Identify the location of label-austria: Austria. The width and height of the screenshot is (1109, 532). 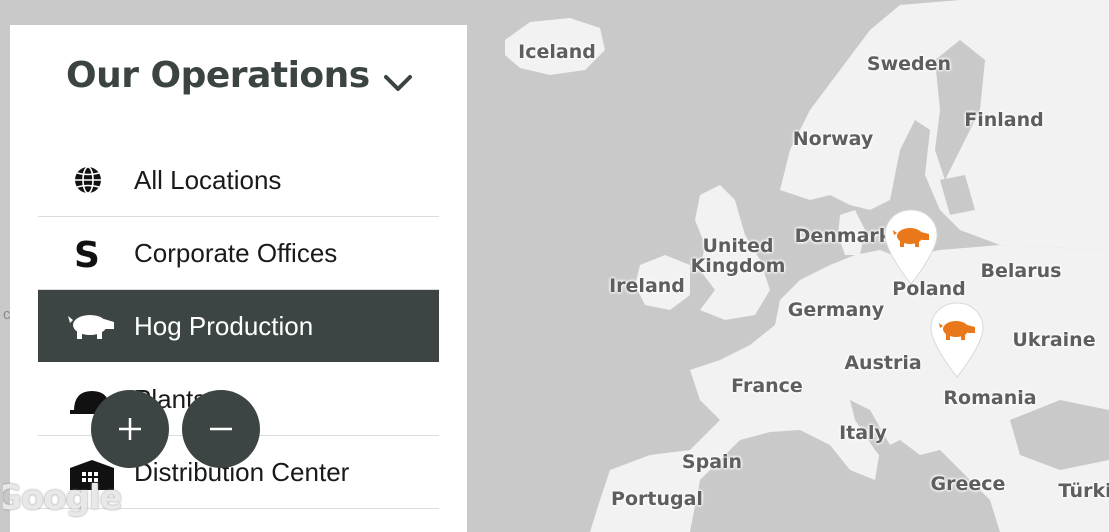
(883, 363).